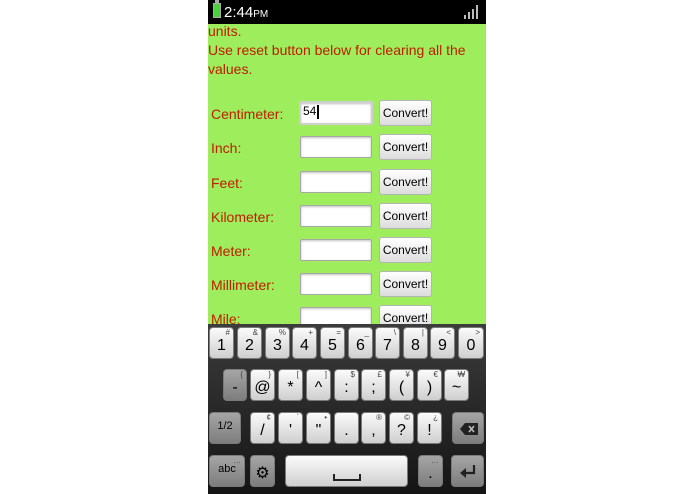 Image resolution: width=695 pixels, height=494 pixels. I want to click on centimeter-input: 54, so click(336, 113).